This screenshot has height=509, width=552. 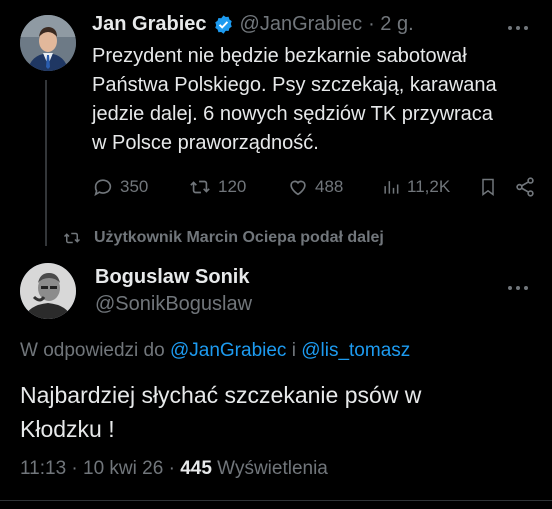 I want to click on views-chart-icon, so click(x=391, y=187).